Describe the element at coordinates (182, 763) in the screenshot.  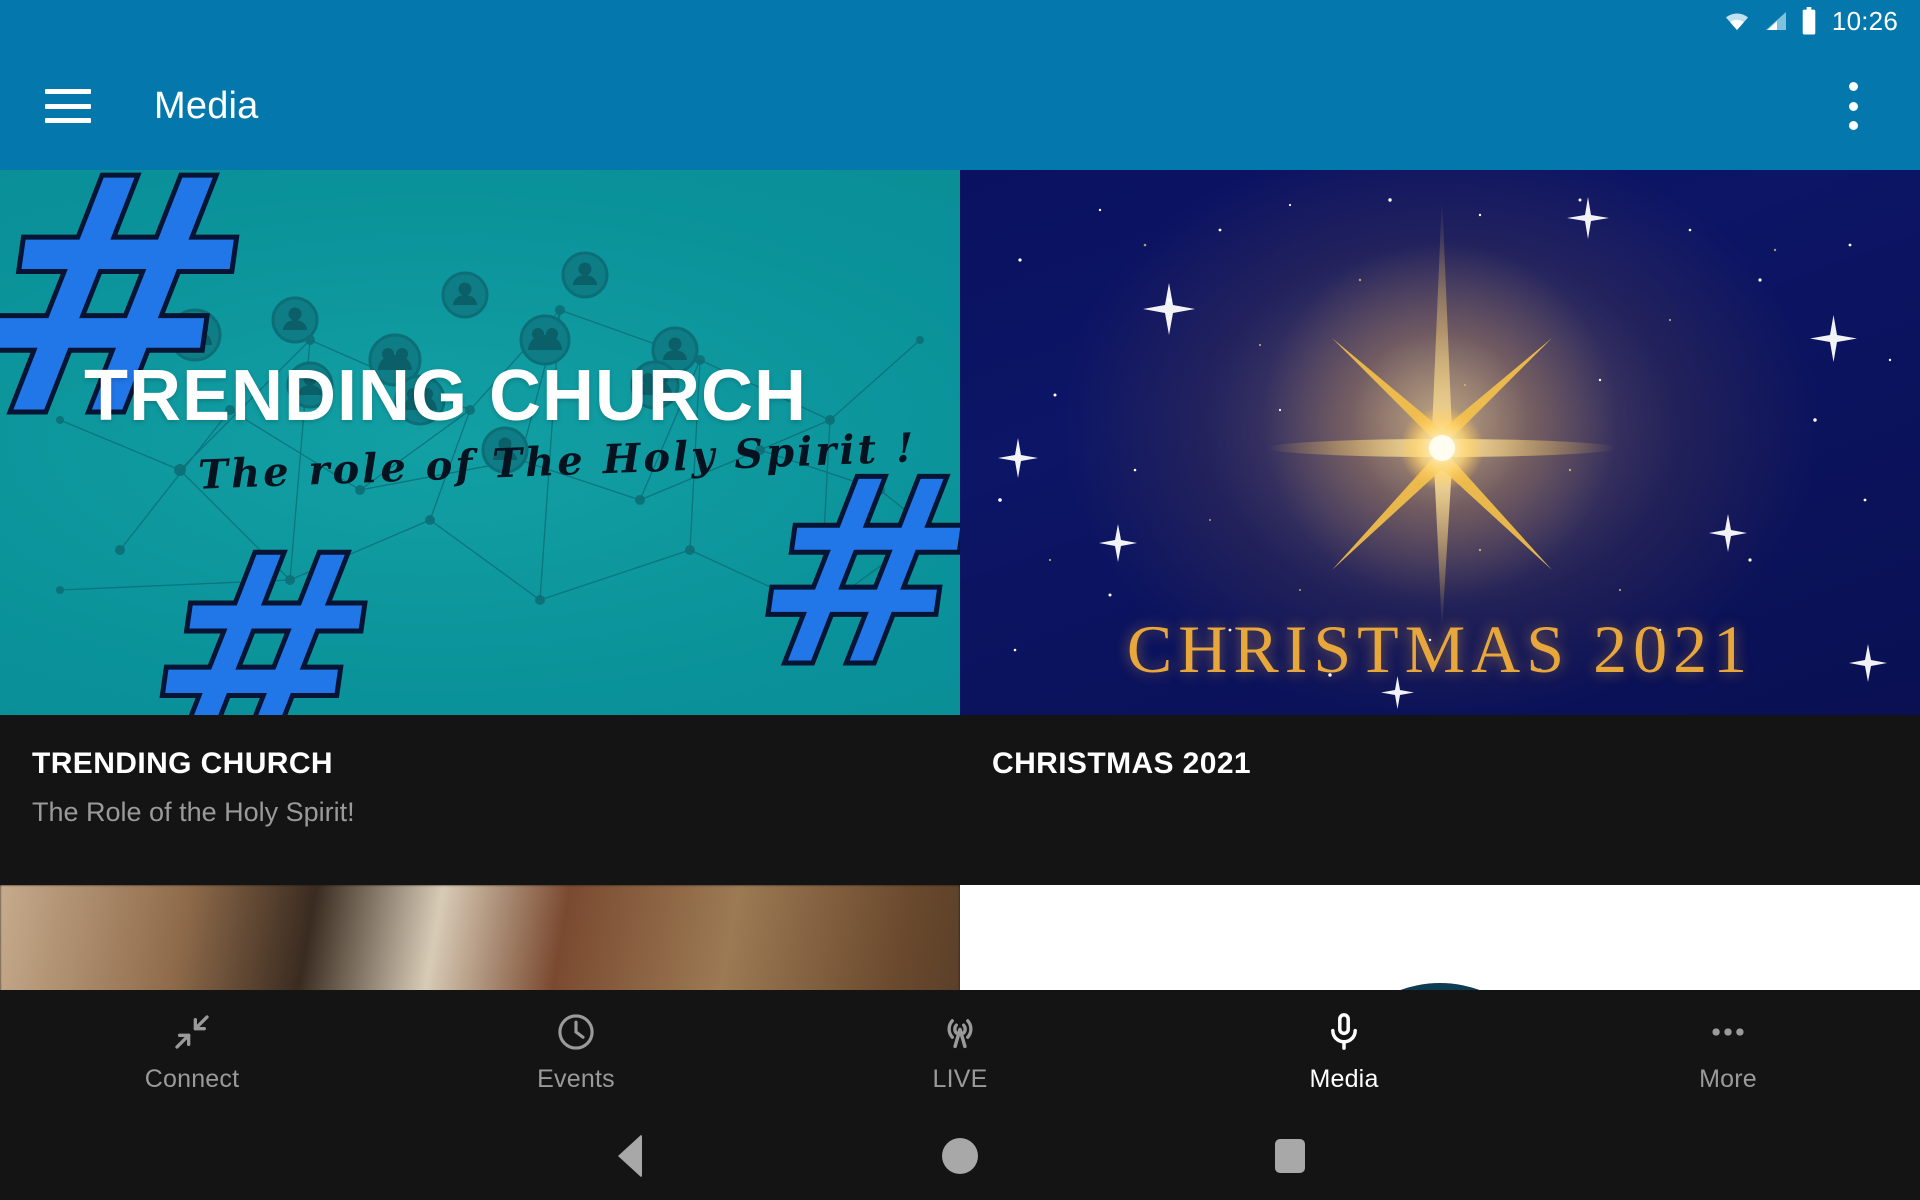
I see `media-card-title: TRENDING CHURCH` at that location.